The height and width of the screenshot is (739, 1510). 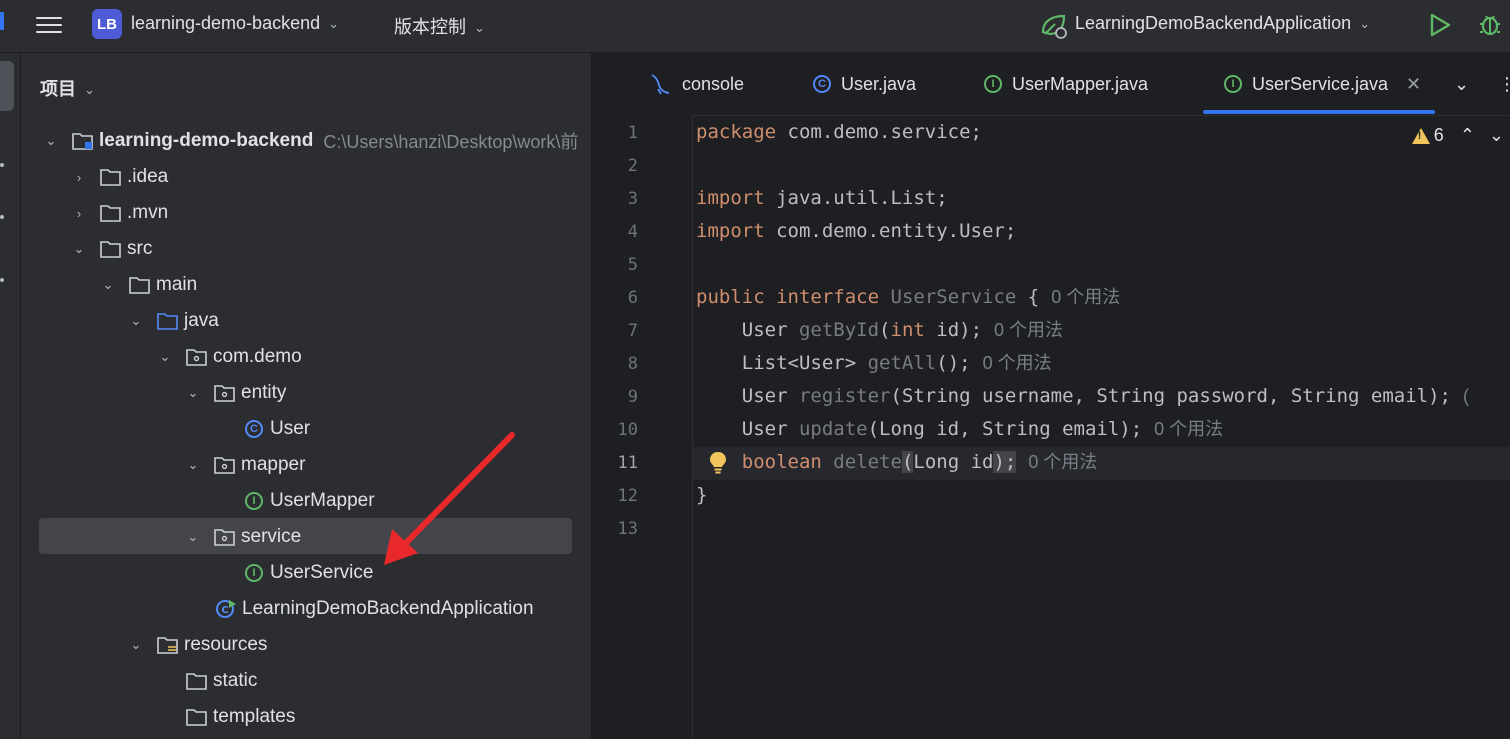 I want to click on tab-usermapper-java: I UserMapper.java, so click(x=1066, y=84).